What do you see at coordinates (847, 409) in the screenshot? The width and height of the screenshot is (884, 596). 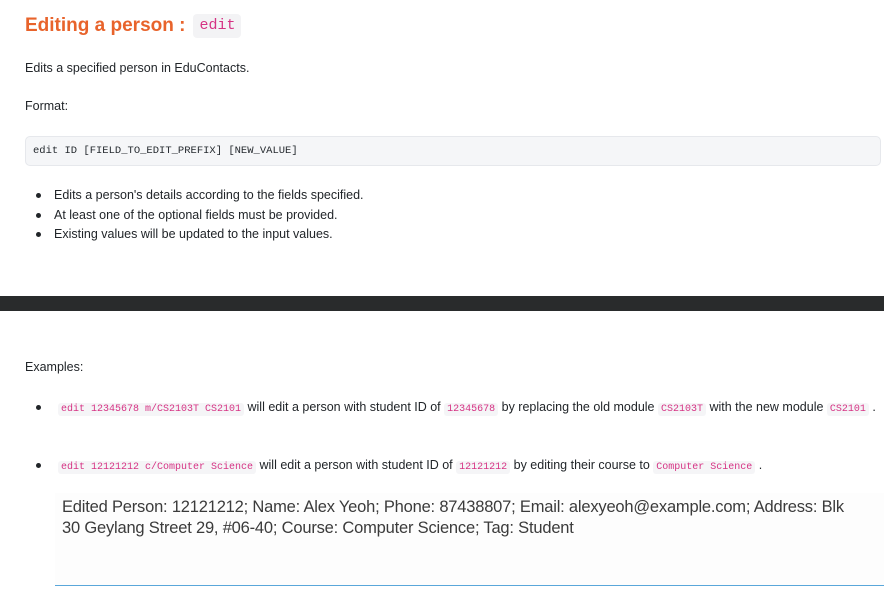 I see `new-module-code: CS2101` at bounding box center [847, 409].